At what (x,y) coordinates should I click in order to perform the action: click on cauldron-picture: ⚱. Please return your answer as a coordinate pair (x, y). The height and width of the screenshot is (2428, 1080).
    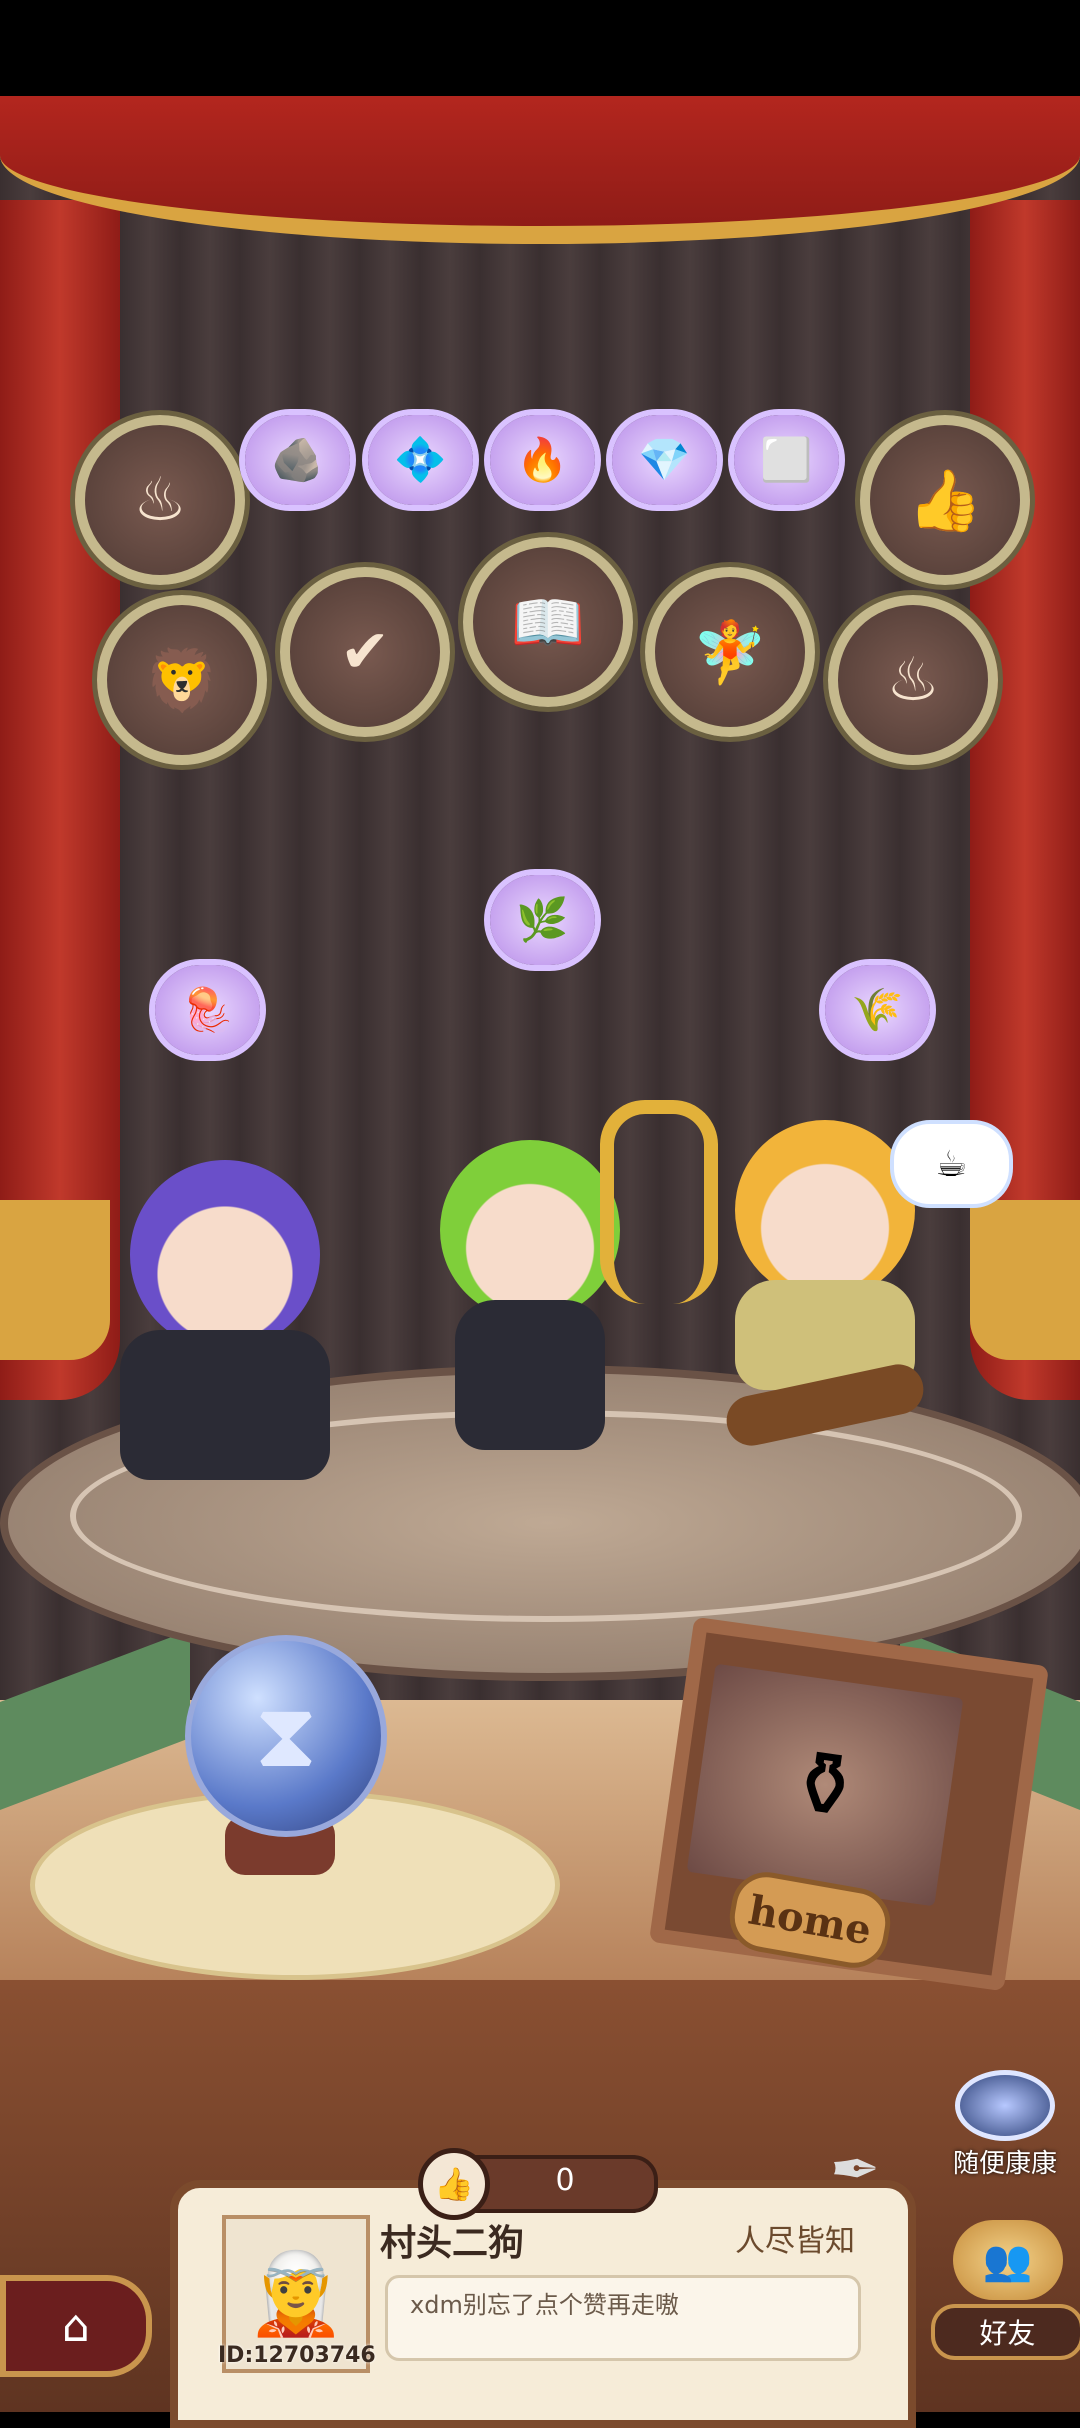
    Looking at the image, I should click on (825, 1785).